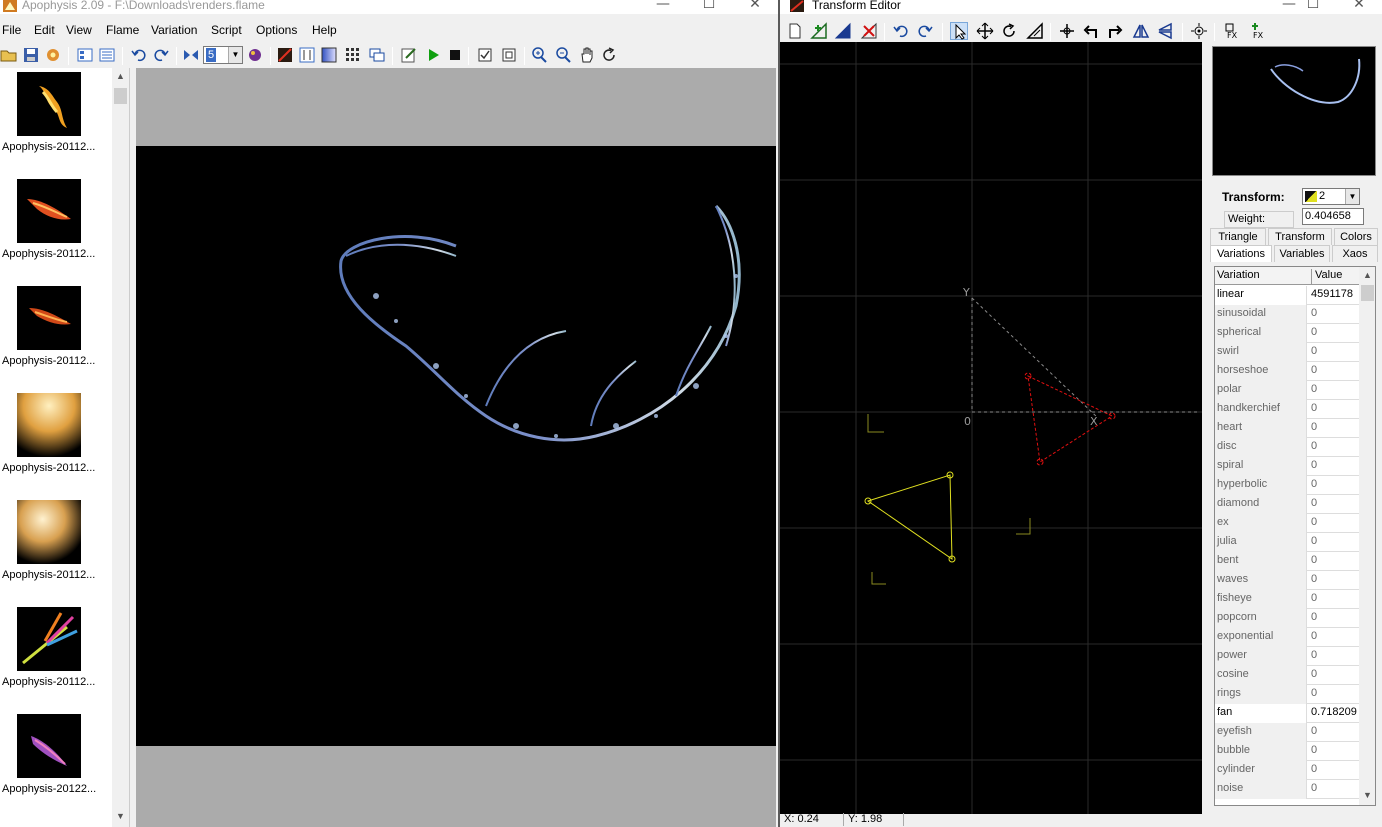 The width and height of the screenshot is (1382, 827). I want to click on rotate-right-icon, so click(1115, 31).